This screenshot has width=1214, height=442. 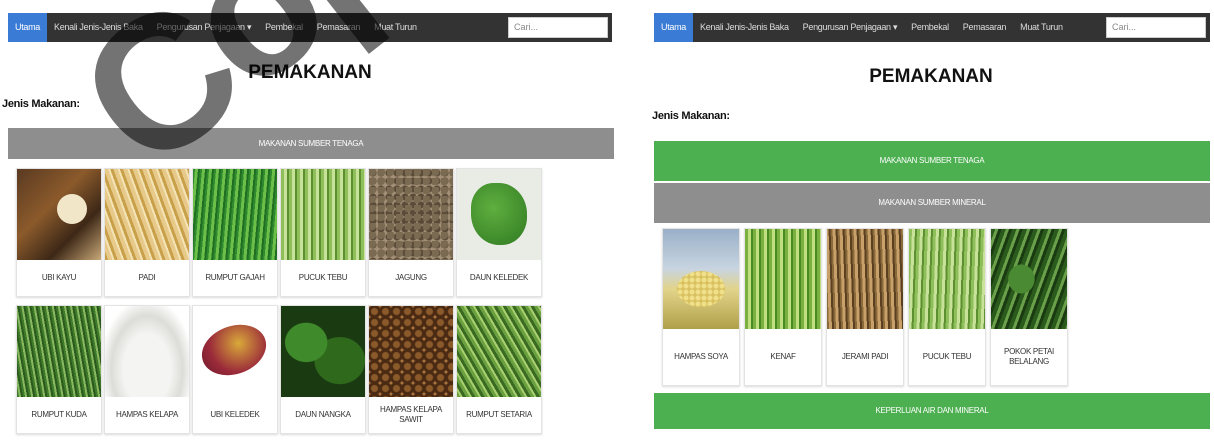 I want to click on food-card: JAGUNG, so click(x=411, y=232).